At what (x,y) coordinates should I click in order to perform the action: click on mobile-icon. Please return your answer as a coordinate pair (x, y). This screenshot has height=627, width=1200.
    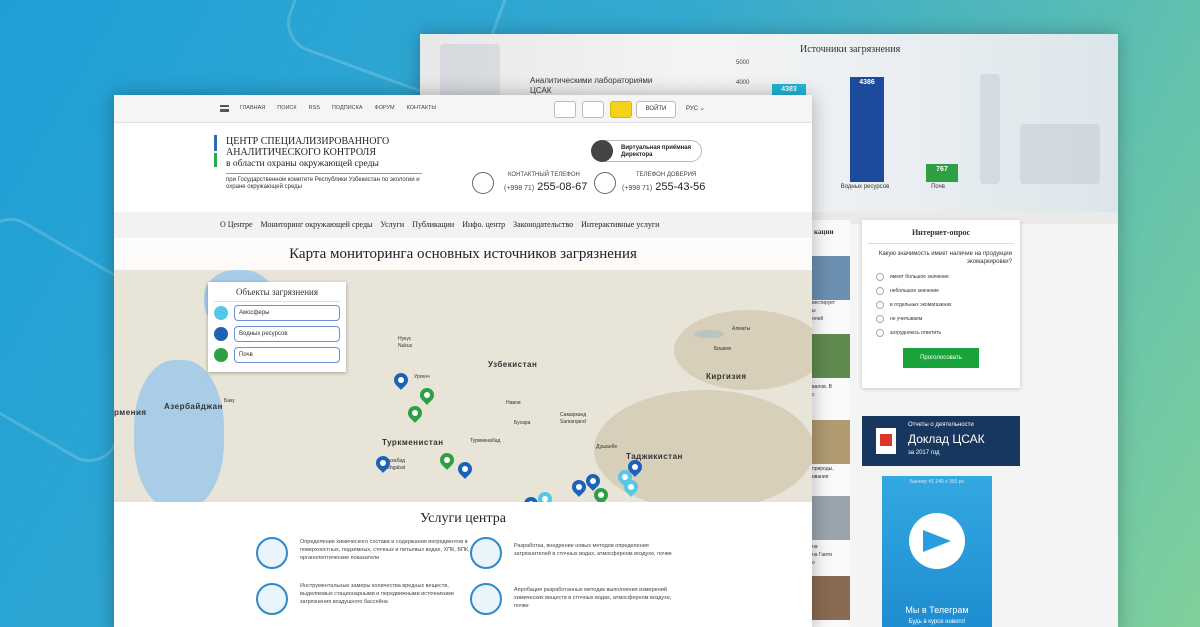
    Looking at the image, I should click on (593, 109).